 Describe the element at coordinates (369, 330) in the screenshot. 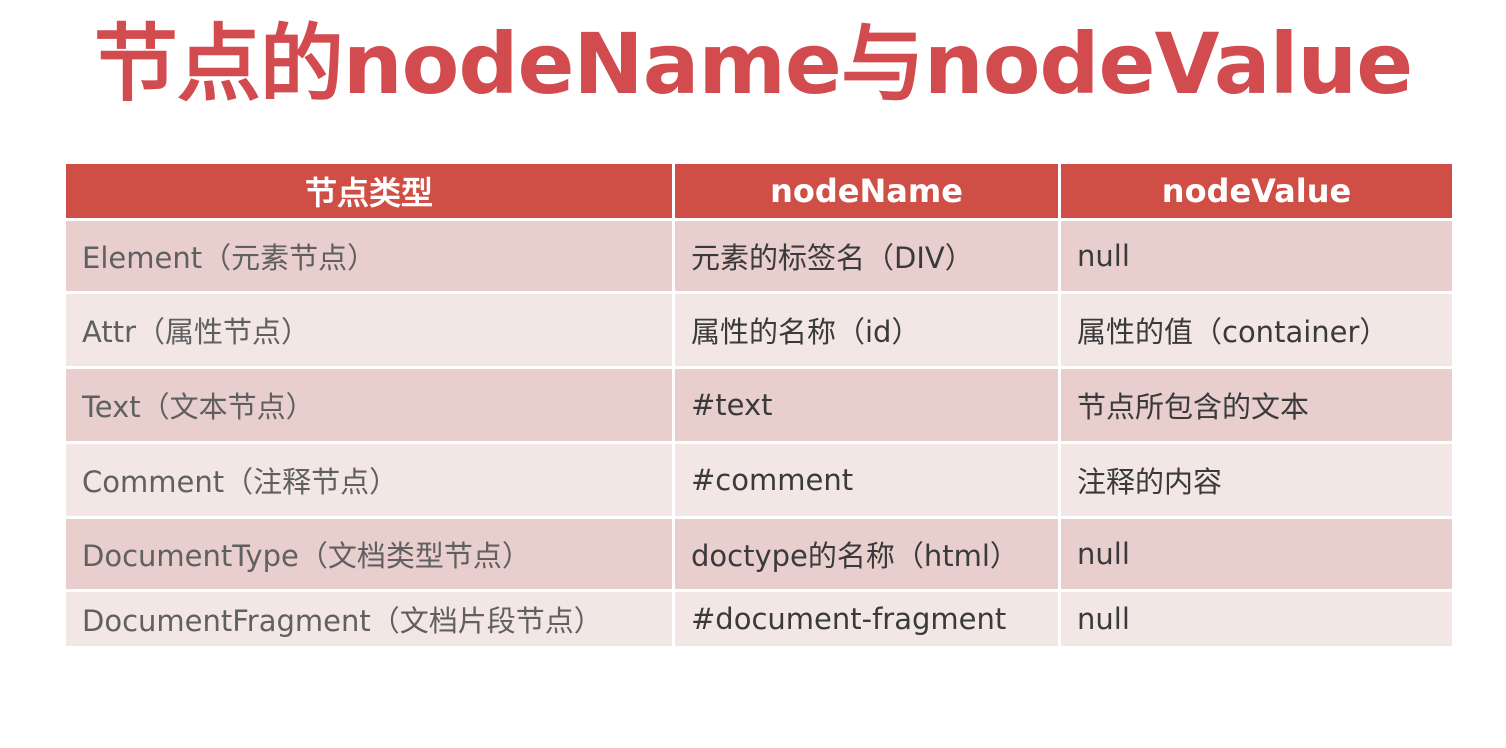

I see `cell-node-type: Attr（属性节点）` at that location.